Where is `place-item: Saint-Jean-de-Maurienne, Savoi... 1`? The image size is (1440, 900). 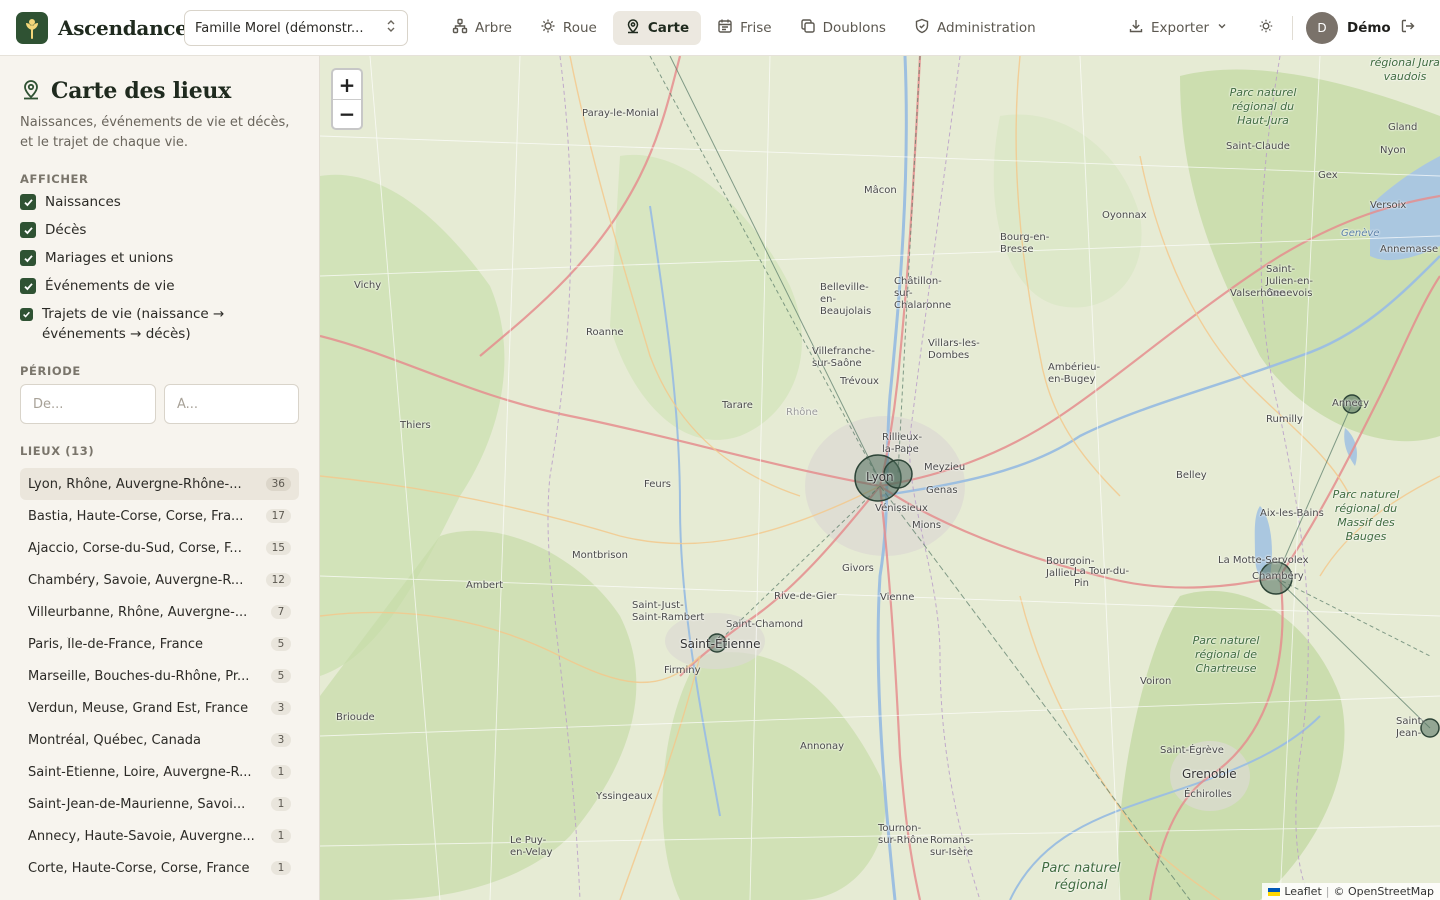
place-item: Saint-Jean-de-Maurienne, Savoi... 1 is located at coordinates (159, 804).